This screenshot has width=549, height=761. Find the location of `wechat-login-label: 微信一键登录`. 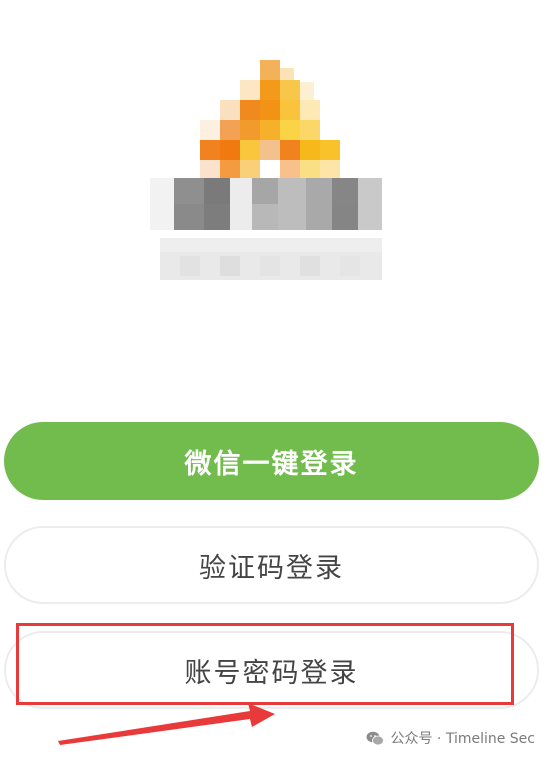

wechat-login-label: 微信一键登录 is located at coordinates (271, 464).